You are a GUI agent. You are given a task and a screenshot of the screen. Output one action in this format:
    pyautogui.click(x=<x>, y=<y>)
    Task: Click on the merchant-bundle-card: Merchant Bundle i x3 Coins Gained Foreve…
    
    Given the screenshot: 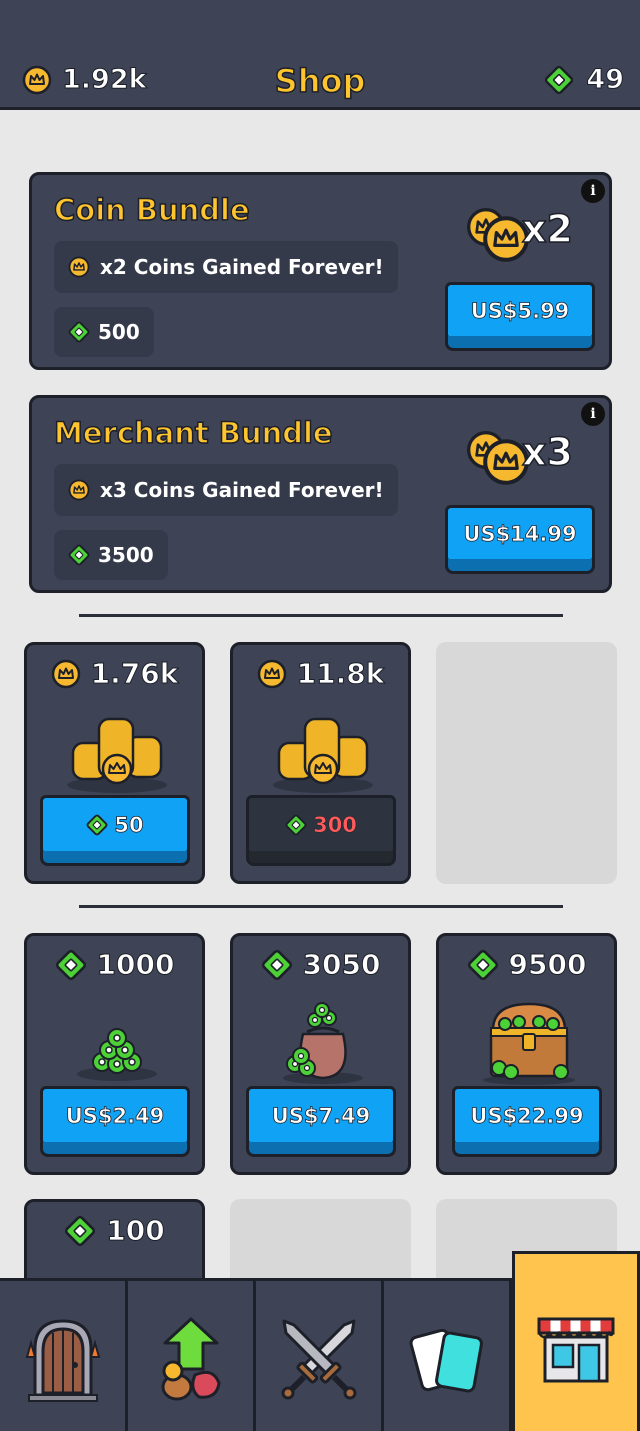 What is the action you would take?
    pyautogui.click(x=320, y=494)
    